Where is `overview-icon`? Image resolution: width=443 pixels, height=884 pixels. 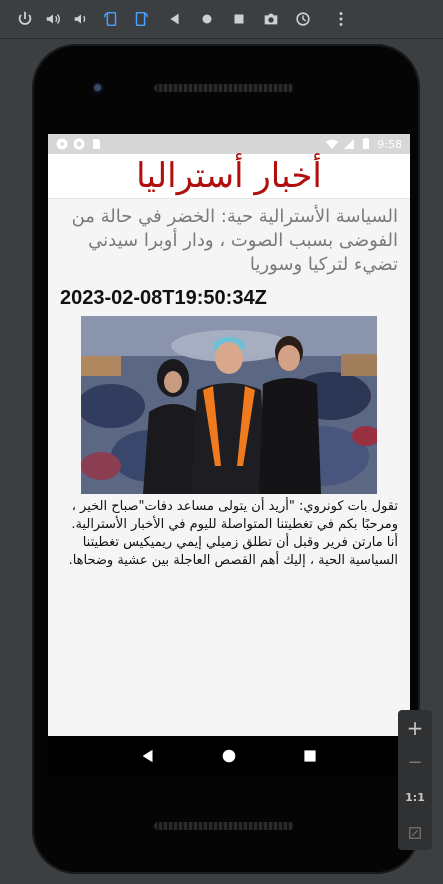
overview-icon is located at coordinates (239, 19).